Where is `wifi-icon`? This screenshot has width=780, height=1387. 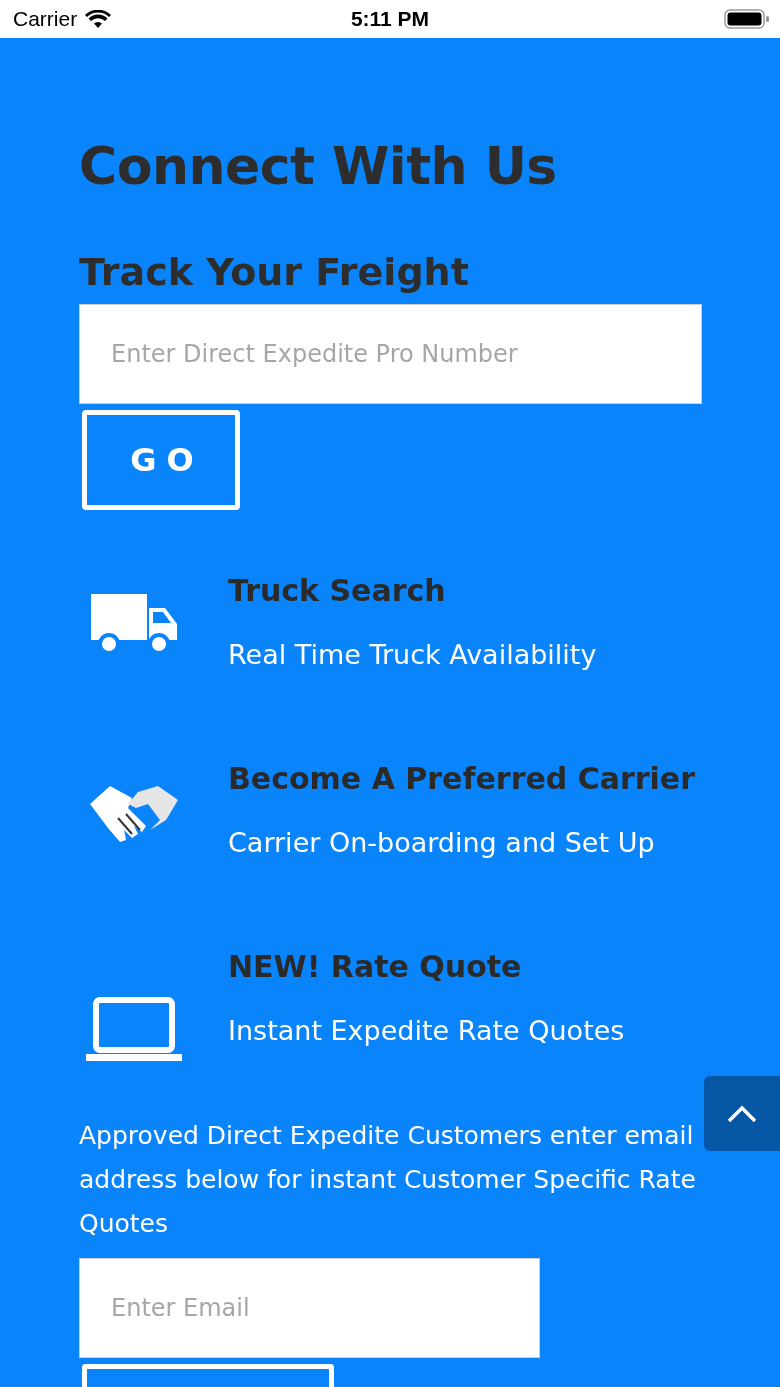
wifi-icon is located at coordinates (98, 19).